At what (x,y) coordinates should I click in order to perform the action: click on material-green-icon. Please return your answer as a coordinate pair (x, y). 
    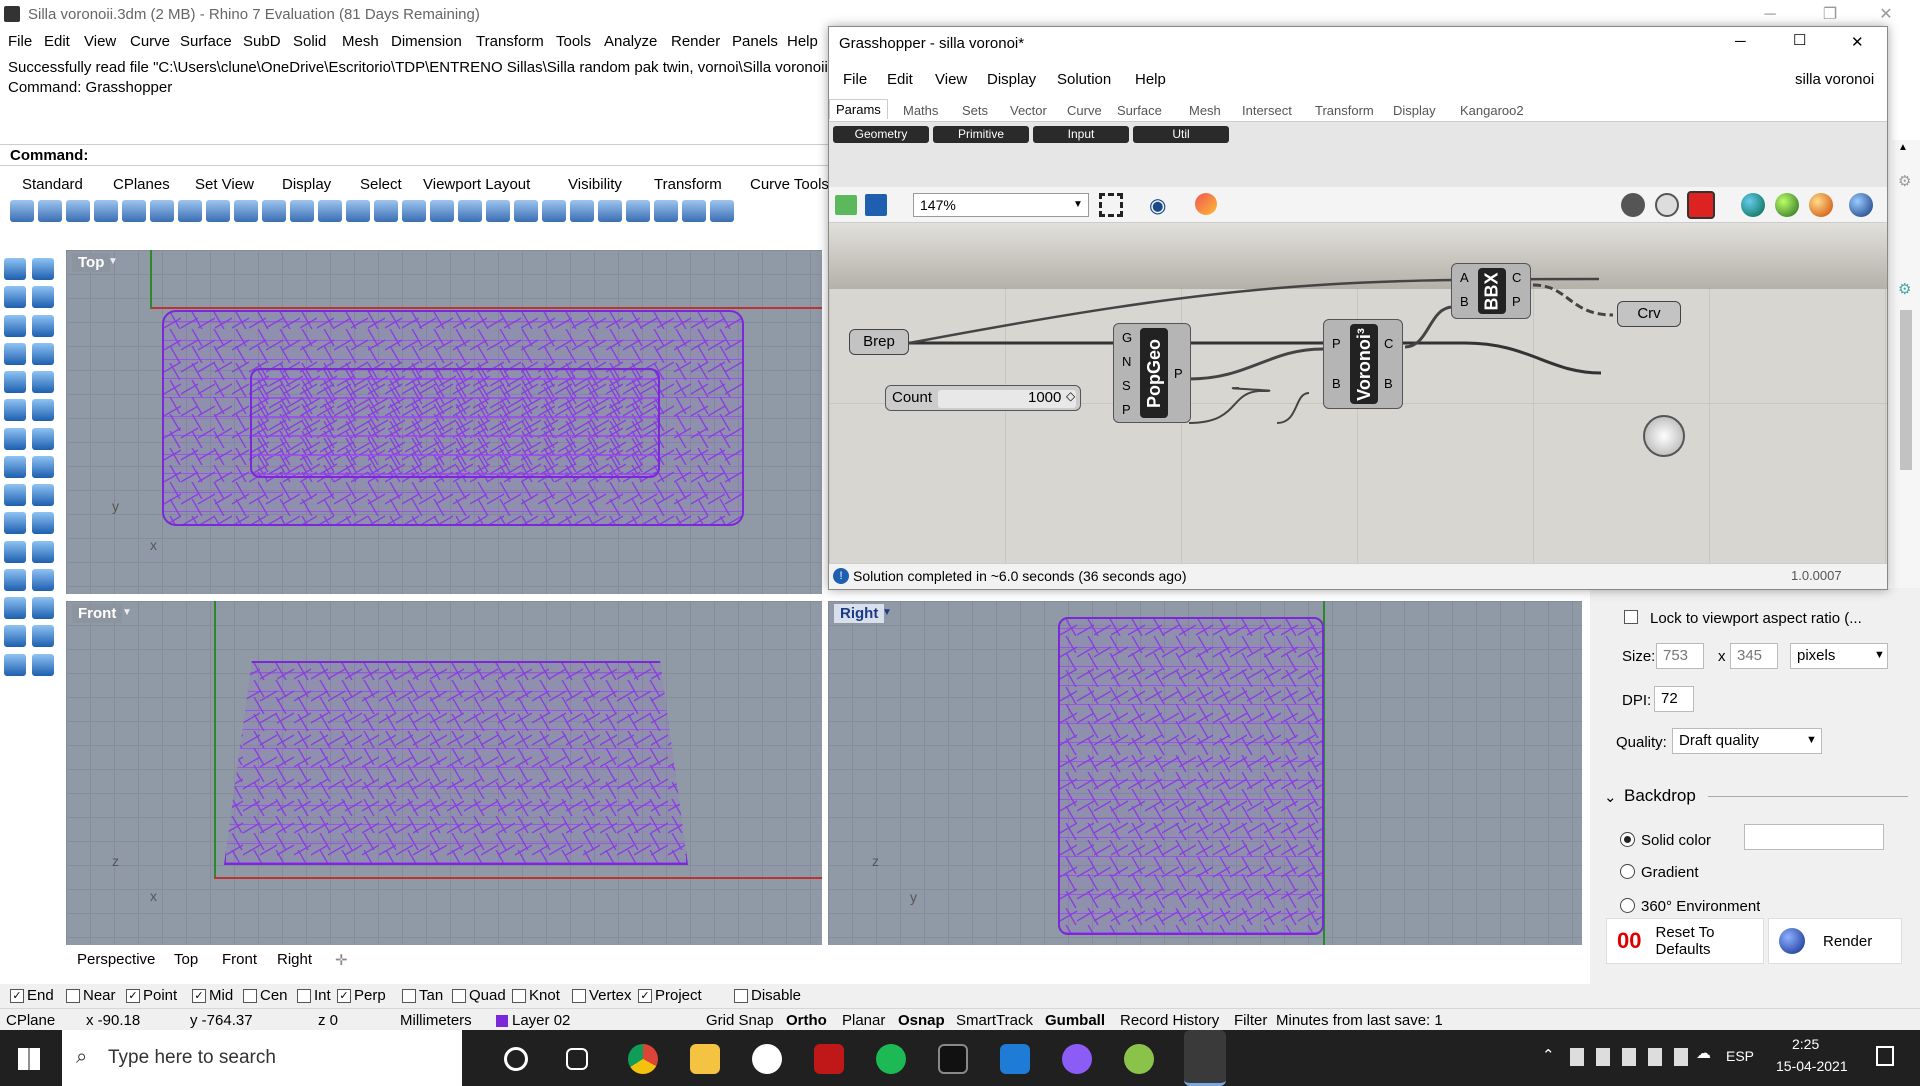
    Looking at the image, I should click on (1787, 205).